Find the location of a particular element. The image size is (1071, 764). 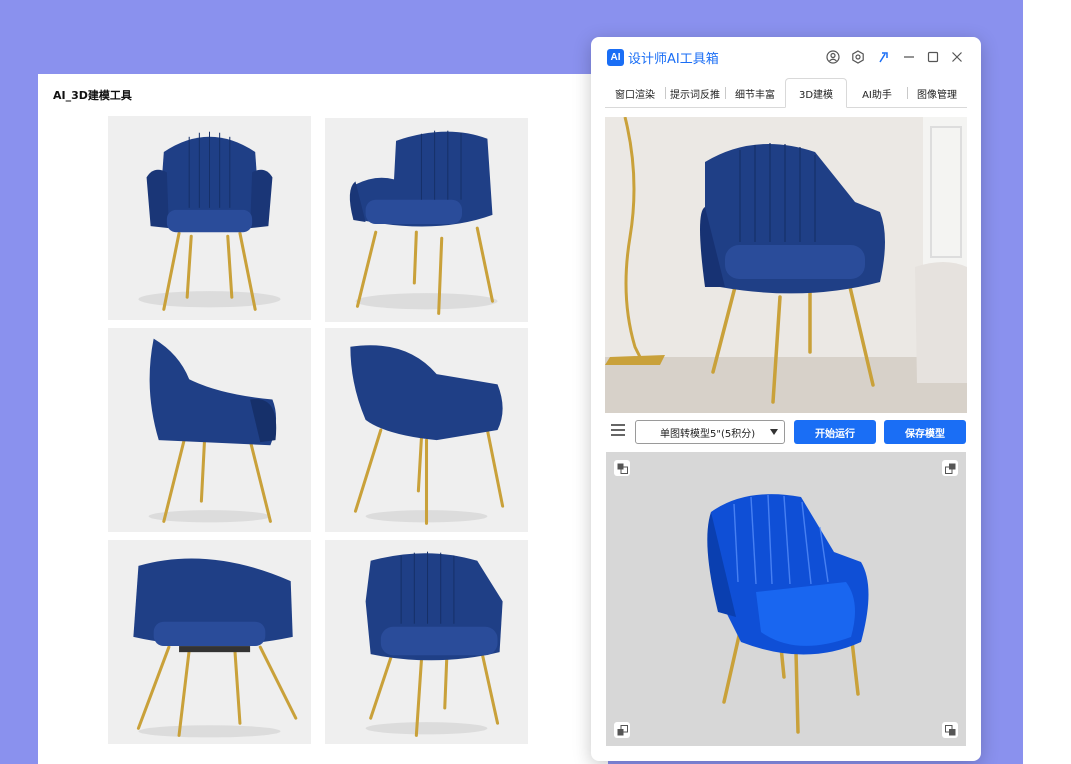

model-controls-row: 单图转模型5"(5积分) 开始运行 保存模型 is located at coordinates (786, 432).